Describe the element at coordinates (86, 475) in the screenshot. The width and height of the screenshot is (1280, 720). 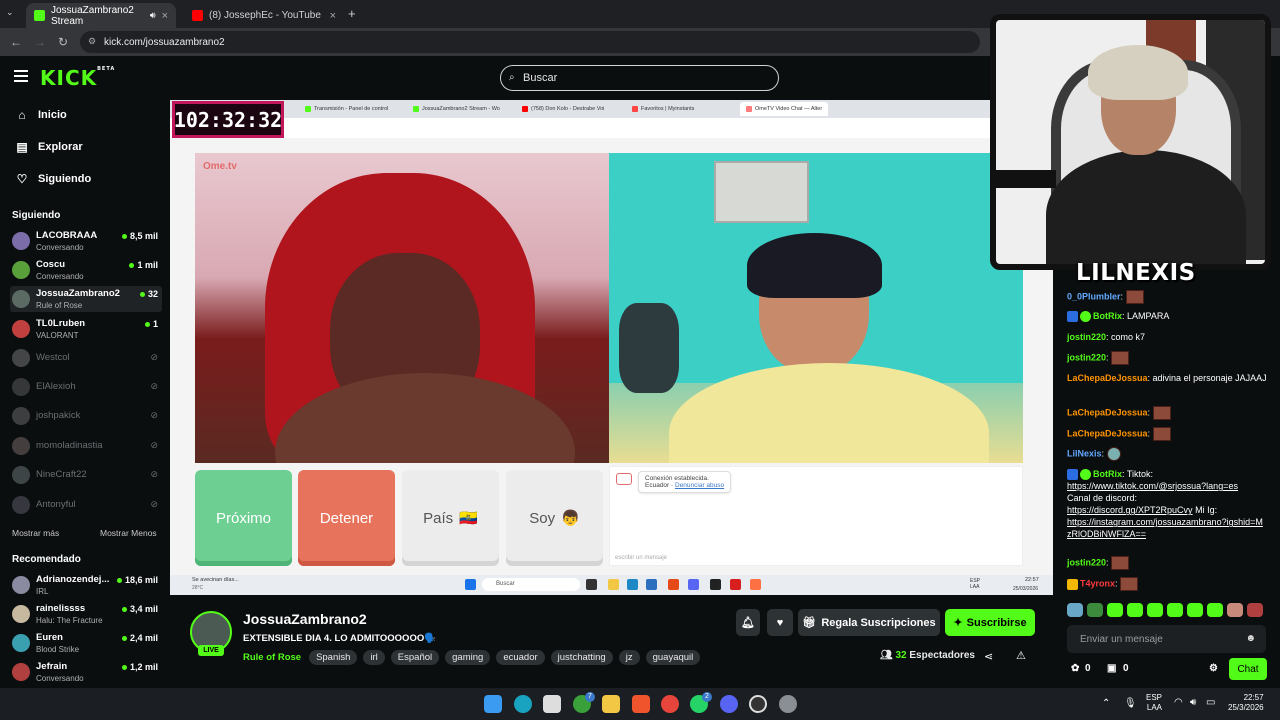
I see `sidebar-channel-offline: NineCraft22 ⊘` at that location.